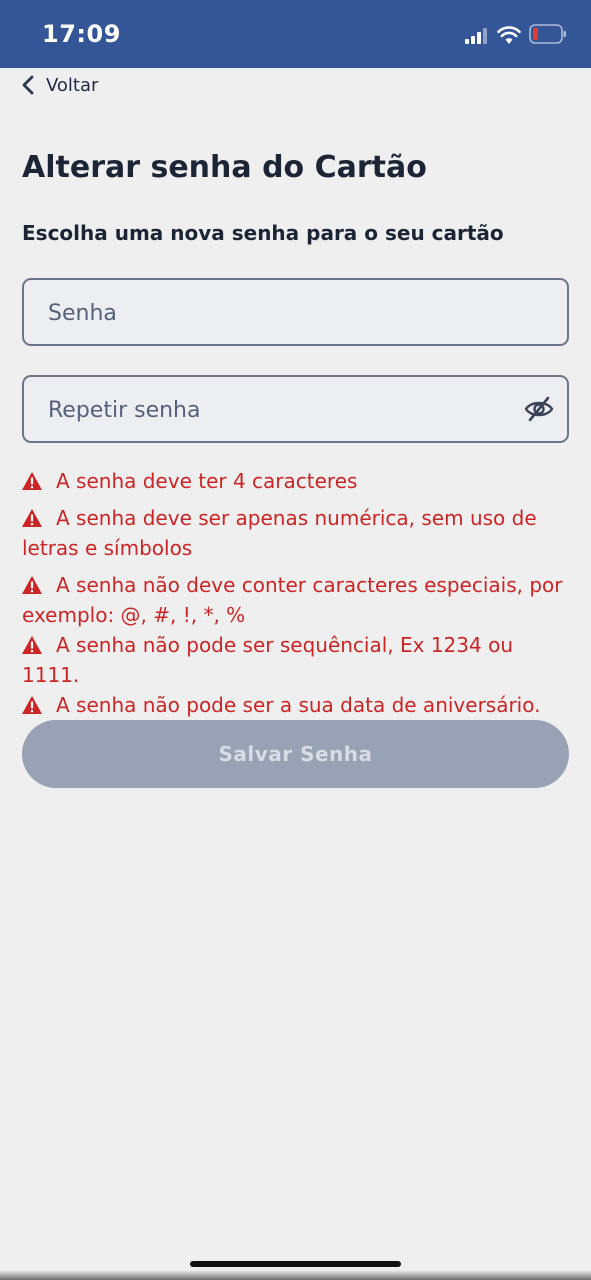 The width and height of the screenshot is (591, 1280). What do you see at coordinates (295, 754) in the screenshot?
I see `save-password-button: Salvar Senha` at bounding box center [295, 754].